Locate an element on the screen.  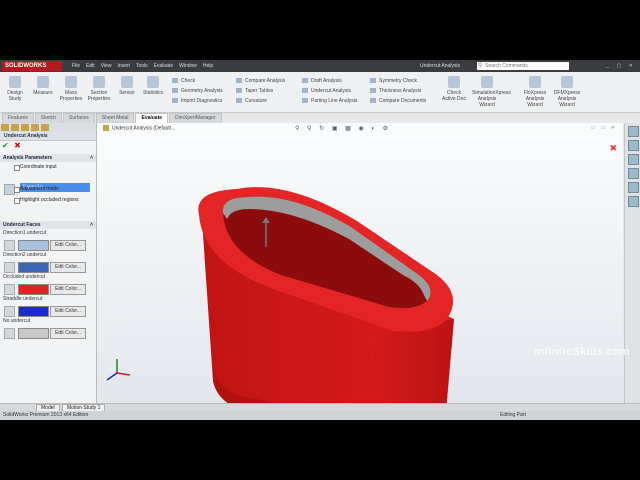
design-study-label: Design Study is located at coordinates (15, 96).